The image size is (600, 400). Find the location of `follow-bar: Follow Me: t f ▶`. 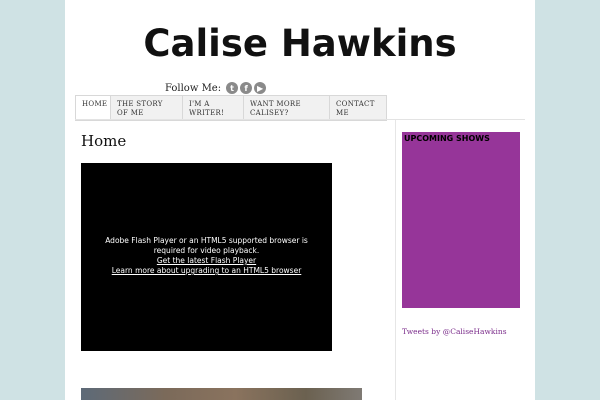

follow-bar: Follow Me: t f ▶ is located at coordinates (216, 88).